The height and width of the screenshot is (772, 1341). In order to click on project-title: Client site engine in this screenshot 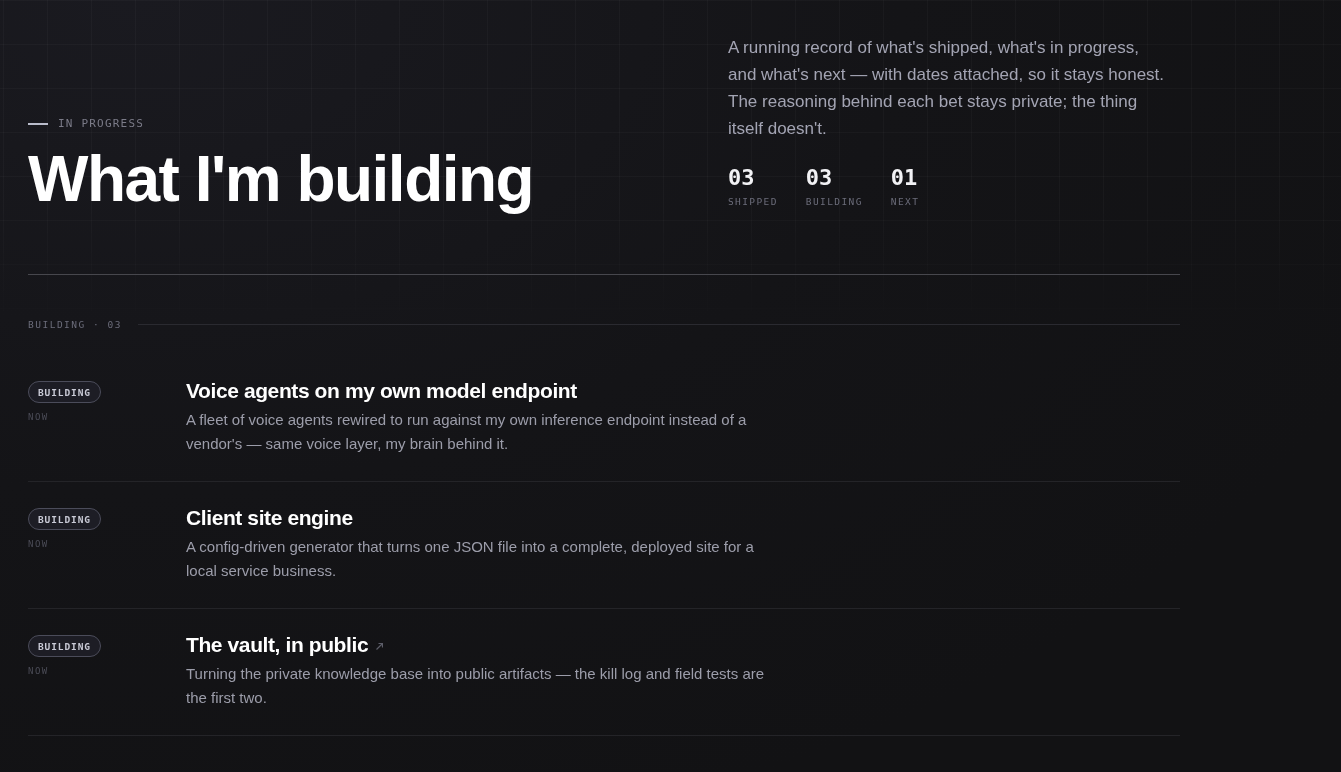, I will do `click(269, 518)`.